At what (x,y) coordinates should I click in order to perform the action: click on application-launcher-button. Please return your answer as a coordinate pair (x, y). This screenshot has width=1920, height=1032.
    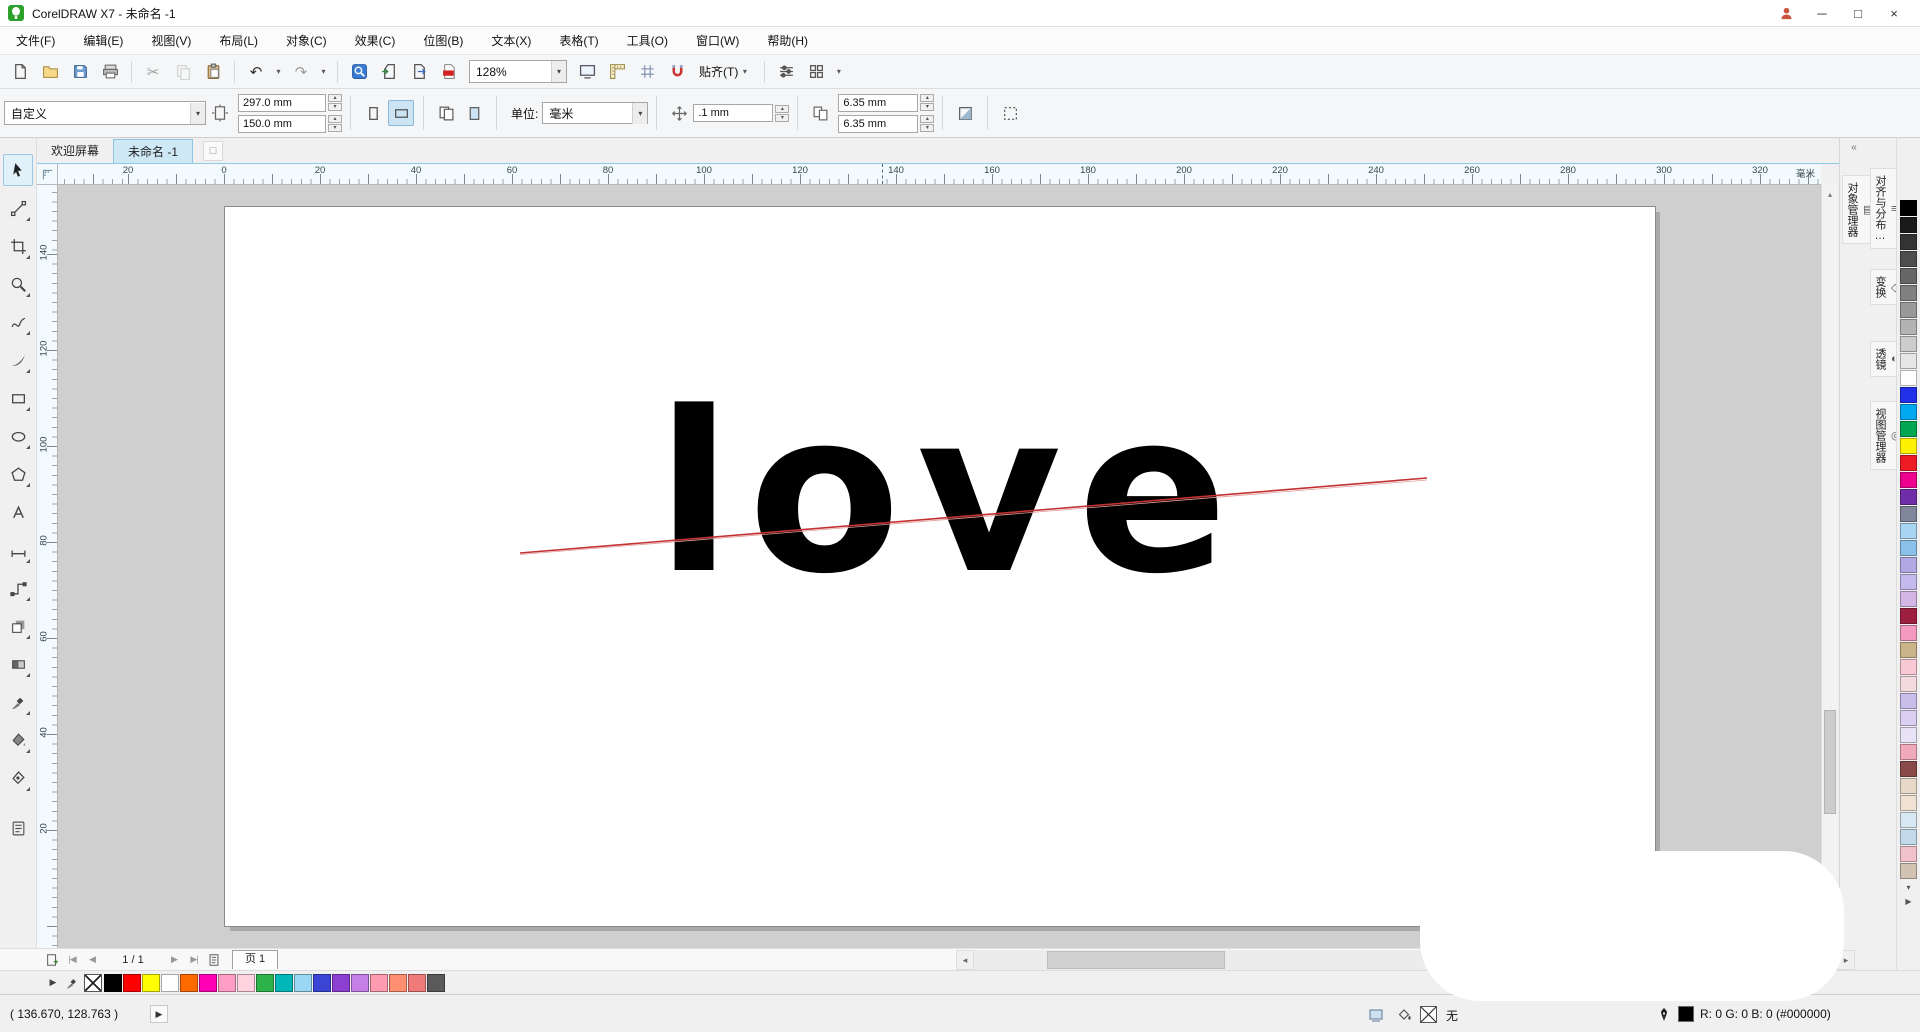
    Looking at the image, I should click on (816, 72).